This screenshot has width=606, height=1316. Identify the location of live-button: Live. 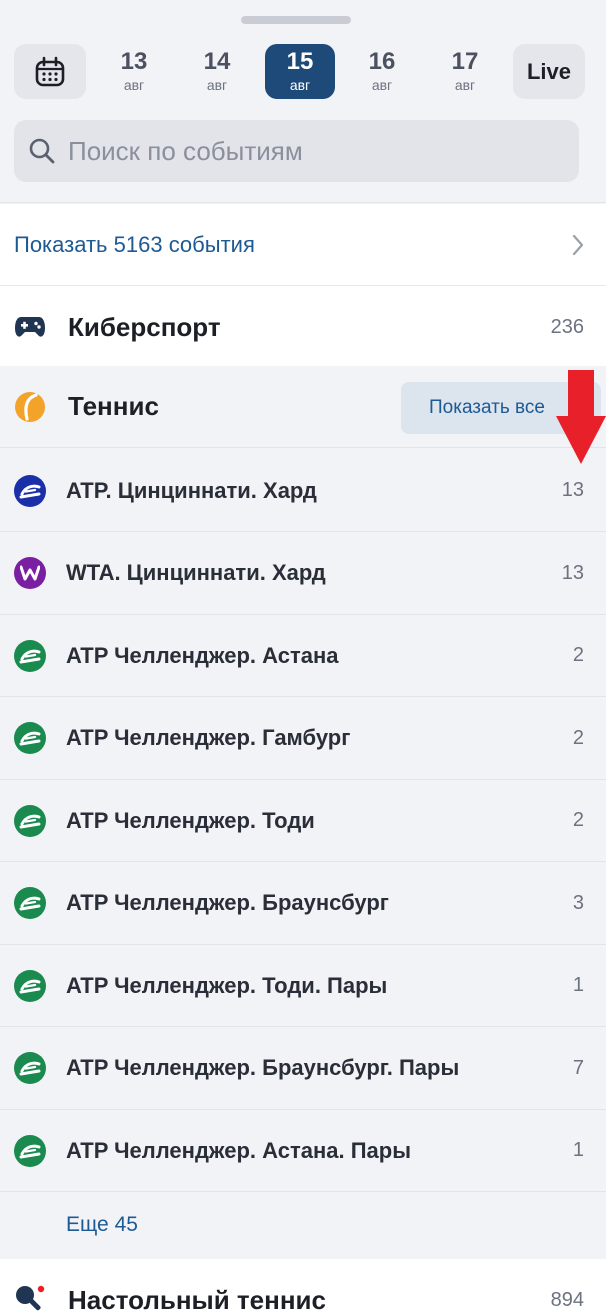
(549, 71).